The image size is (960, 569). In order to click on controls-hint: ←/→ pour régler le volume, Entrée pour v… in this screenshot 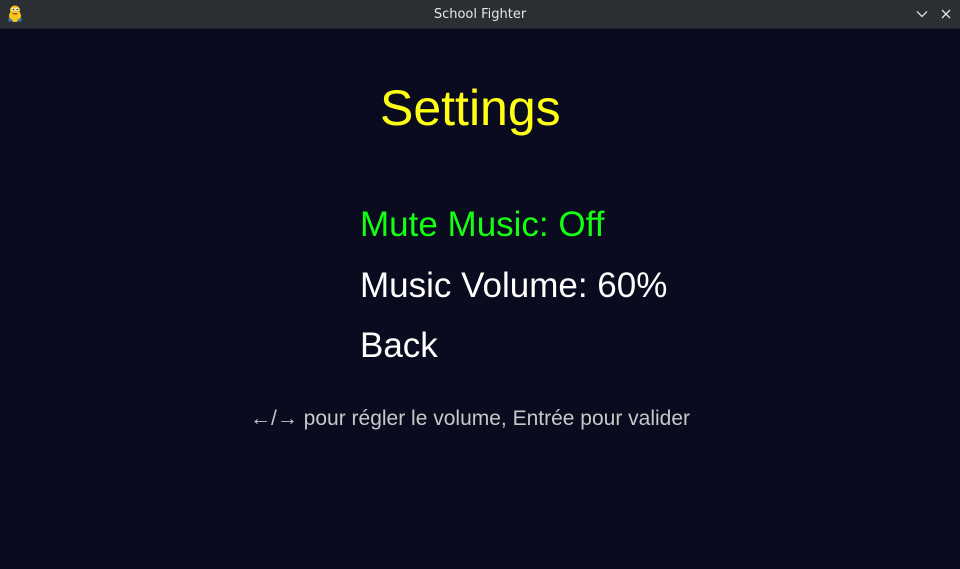, I will do `click(470, 418)`.